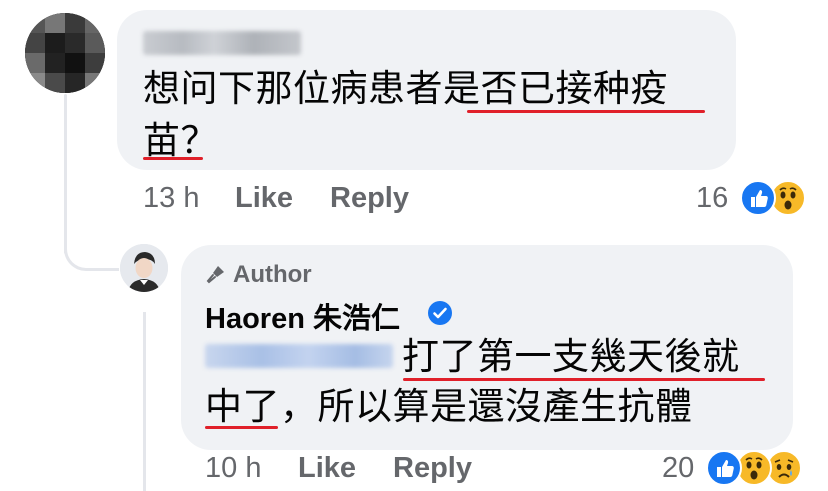 The image size is (828, 491). Describe the element at coordinates (369, 198) in the screenshot. I see `comment-reply-button: Reply` at that location.